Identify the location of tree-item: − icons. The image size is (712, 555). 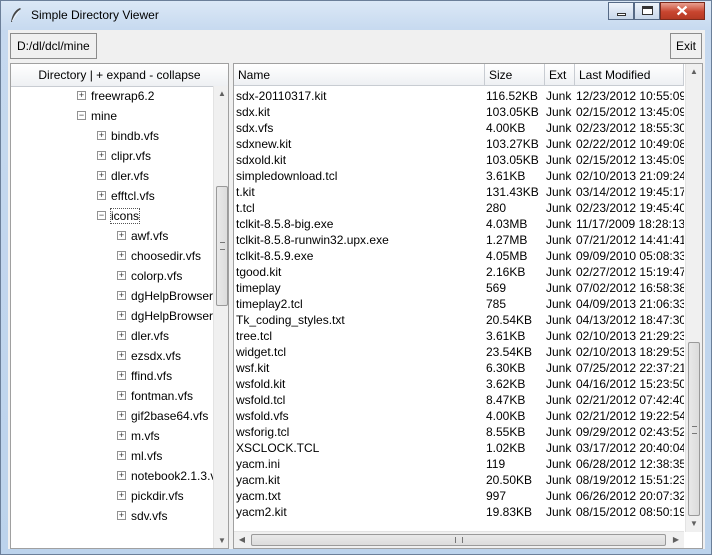
(112, 216).